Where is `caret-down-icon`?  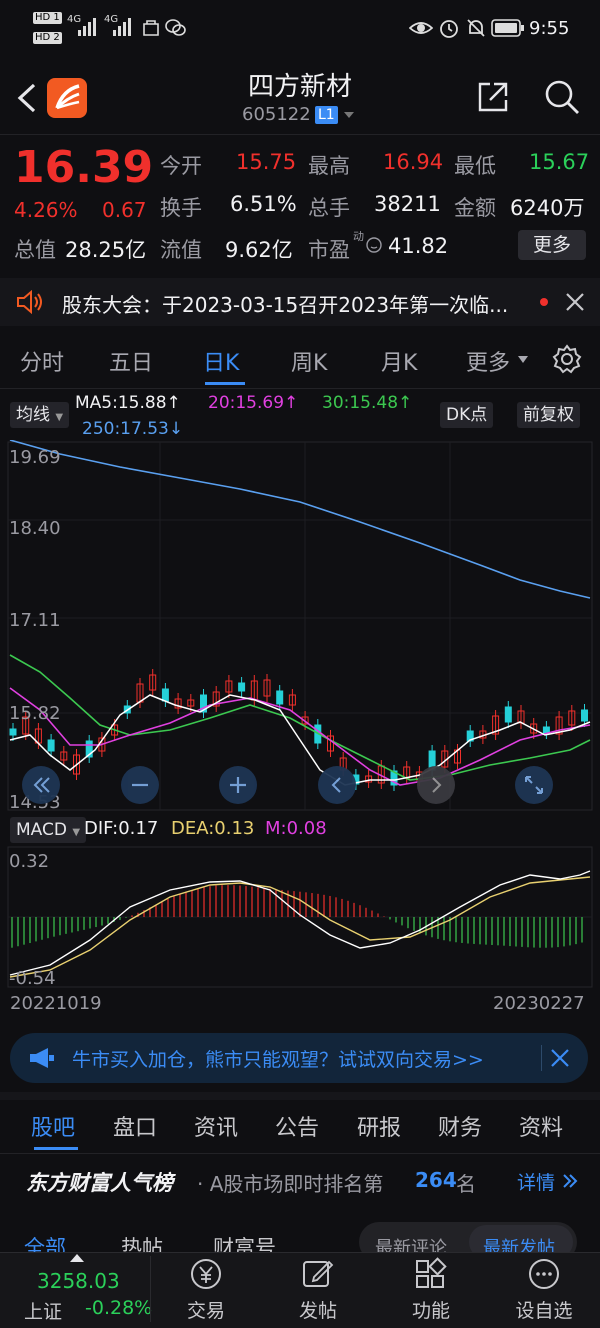
caret-down-icon is located at coordinates (523, 359).